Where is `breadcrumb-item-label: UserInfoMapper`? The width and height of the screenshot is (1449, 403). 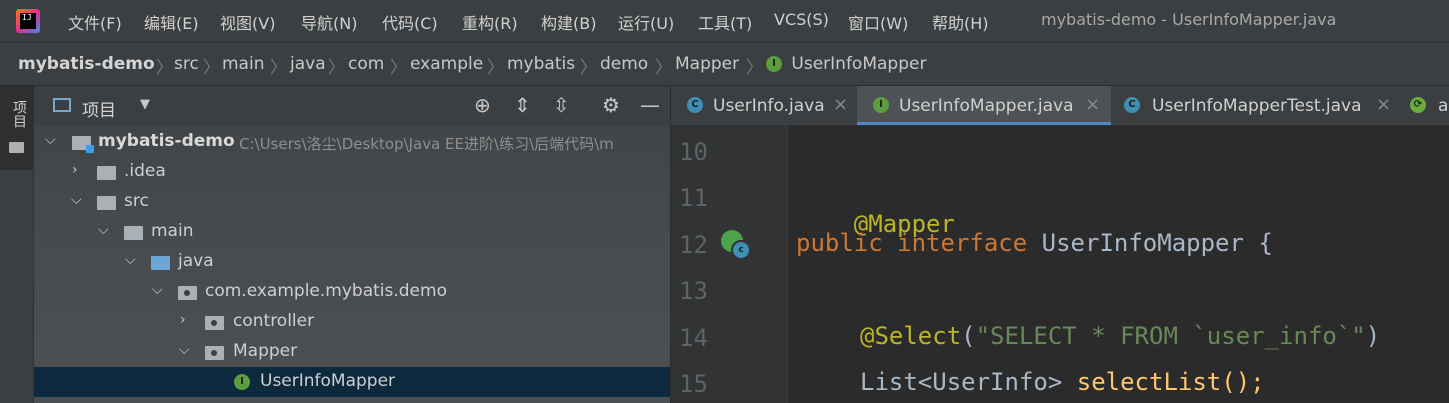
breadcrumb-item-label: UserInfoMapper is located at coordinates (859, 64).